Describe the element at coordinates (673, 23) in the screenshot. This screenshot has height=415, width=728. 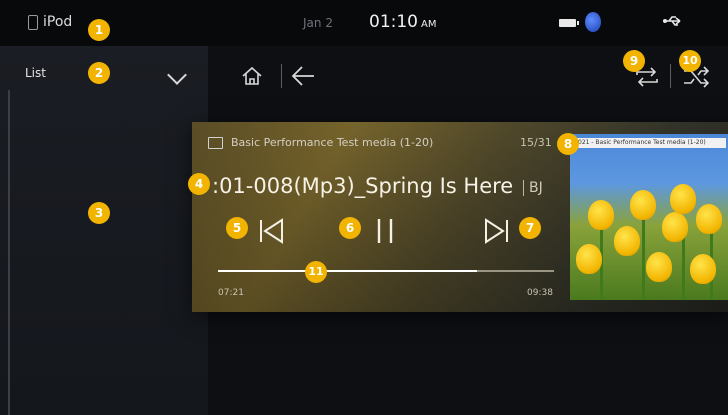
I see `usb-icon` at that location.